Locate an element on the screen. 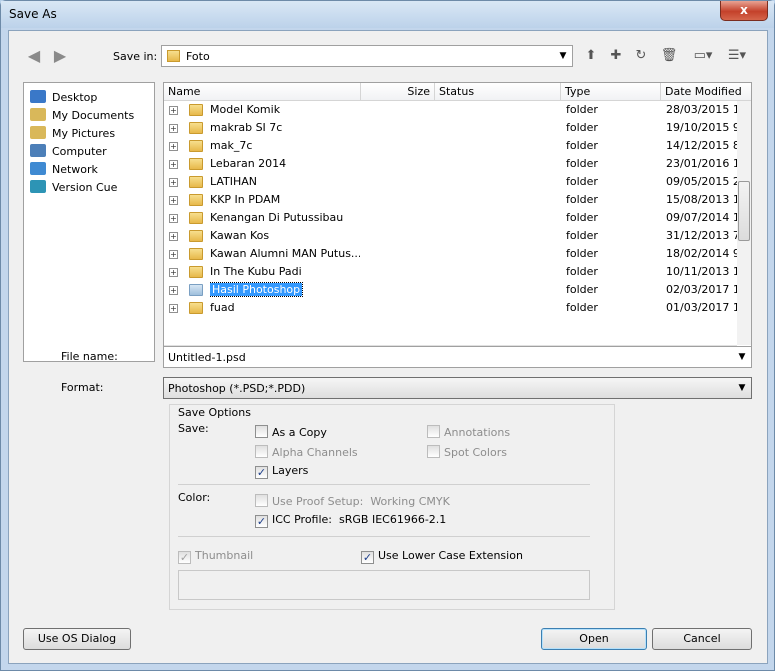  options-divider is located at coordinates (384, 536).